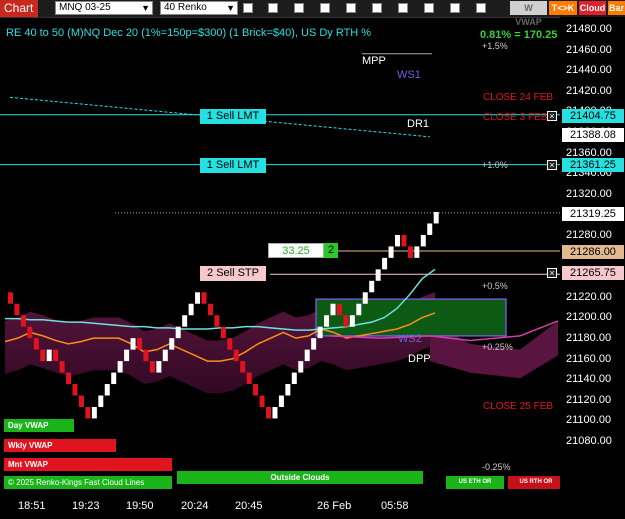 This screenshot has height=519, width=625. Describe the element at coordinates (518, 97) in the screenshot. I see `level-close-24: CLOSE 24 FEB` at that location.